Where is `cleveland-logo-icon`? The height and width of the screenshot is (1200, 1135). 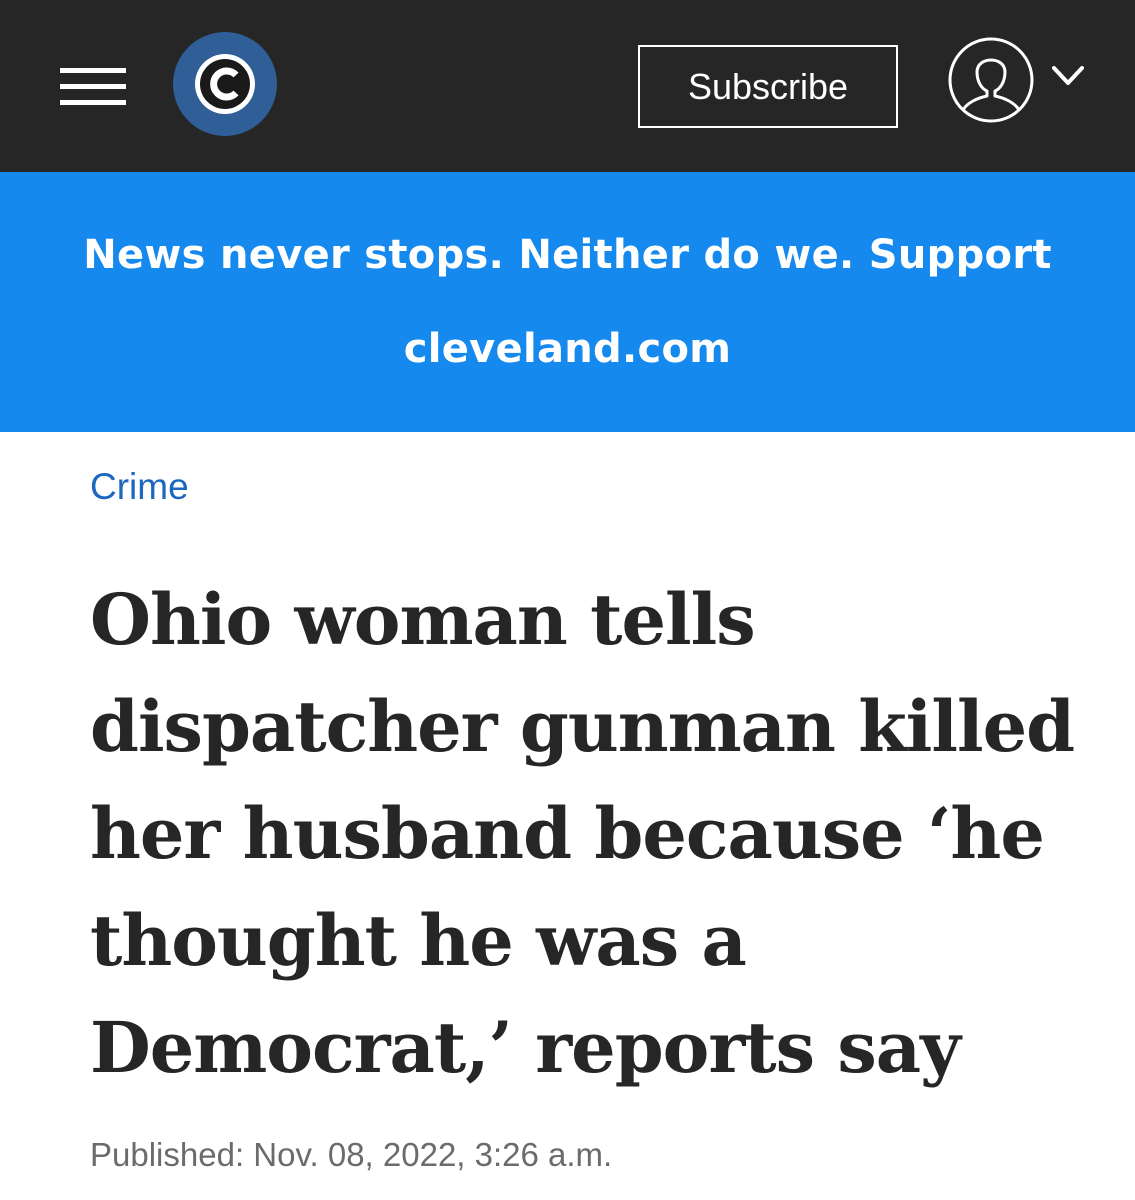 cleveland-logo-icon is located at coordinates (225, 84).